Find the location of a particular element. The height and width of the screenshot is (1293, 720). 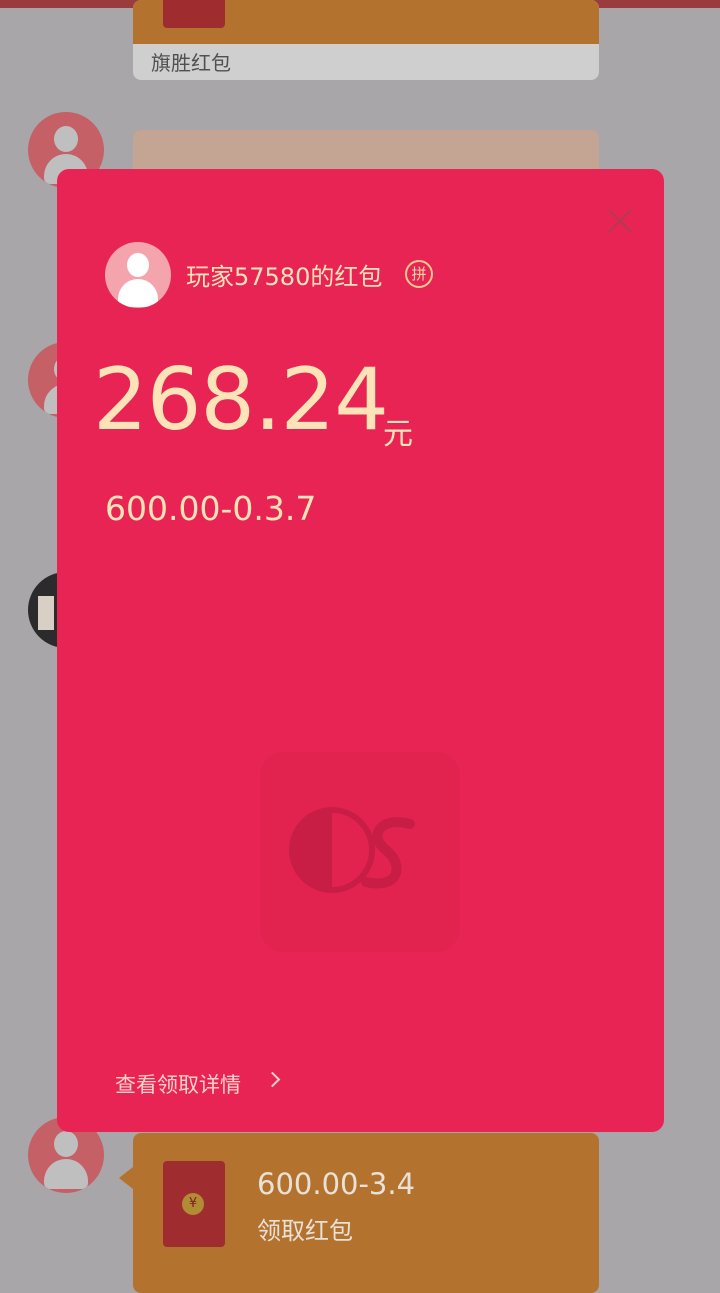

red-packet-message-top: 旗胜红包 is located at coordinates (366, 40).